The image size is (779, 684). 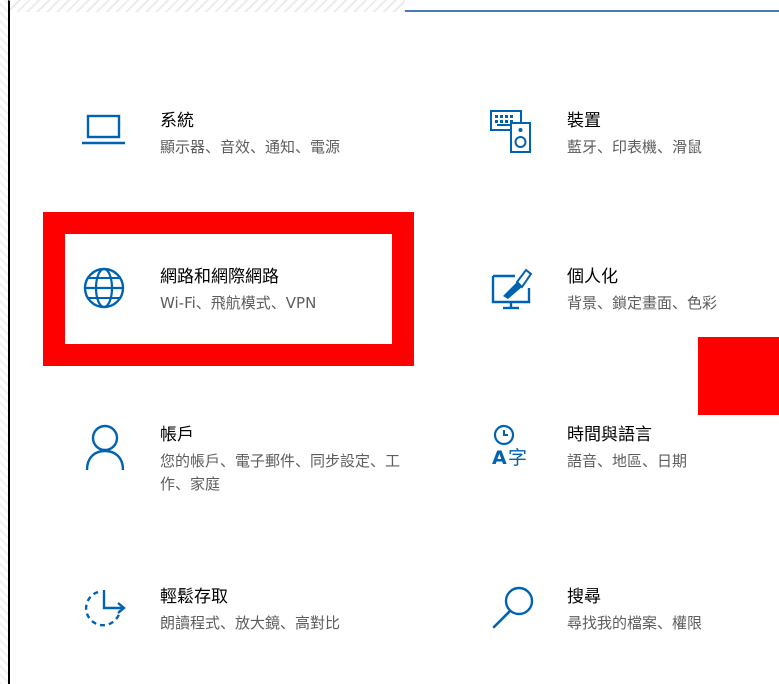 I want to click on ease-of-access-icon, so click(x=107, y=611).